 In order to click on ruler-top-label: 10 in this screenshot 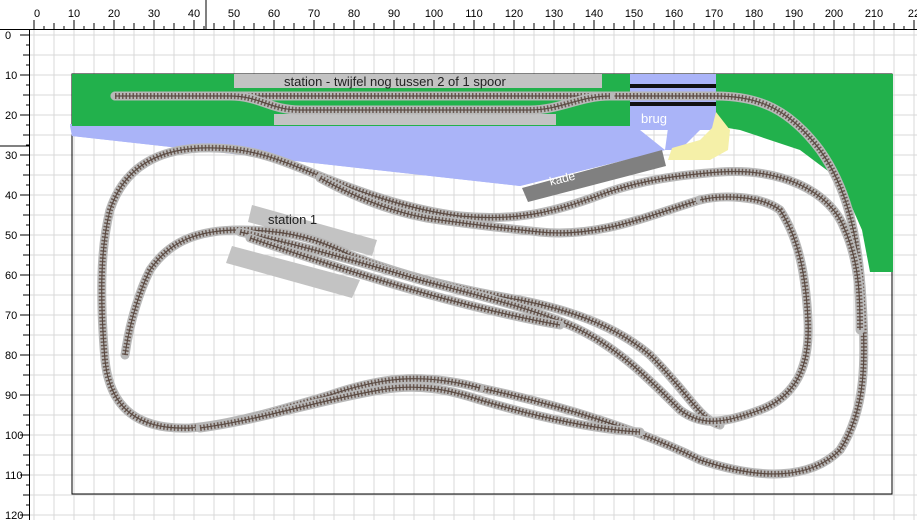, I will do `click(74, 14)`.